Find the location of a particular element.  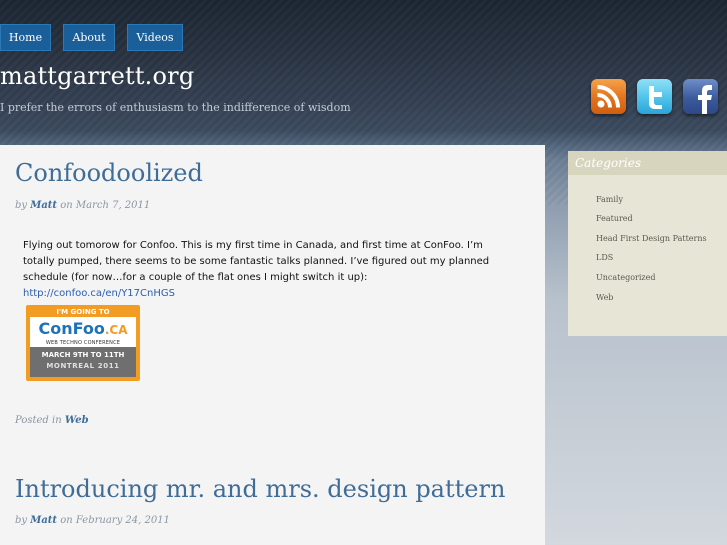

nav-videos: Videos is located at coordinates (155, 37).